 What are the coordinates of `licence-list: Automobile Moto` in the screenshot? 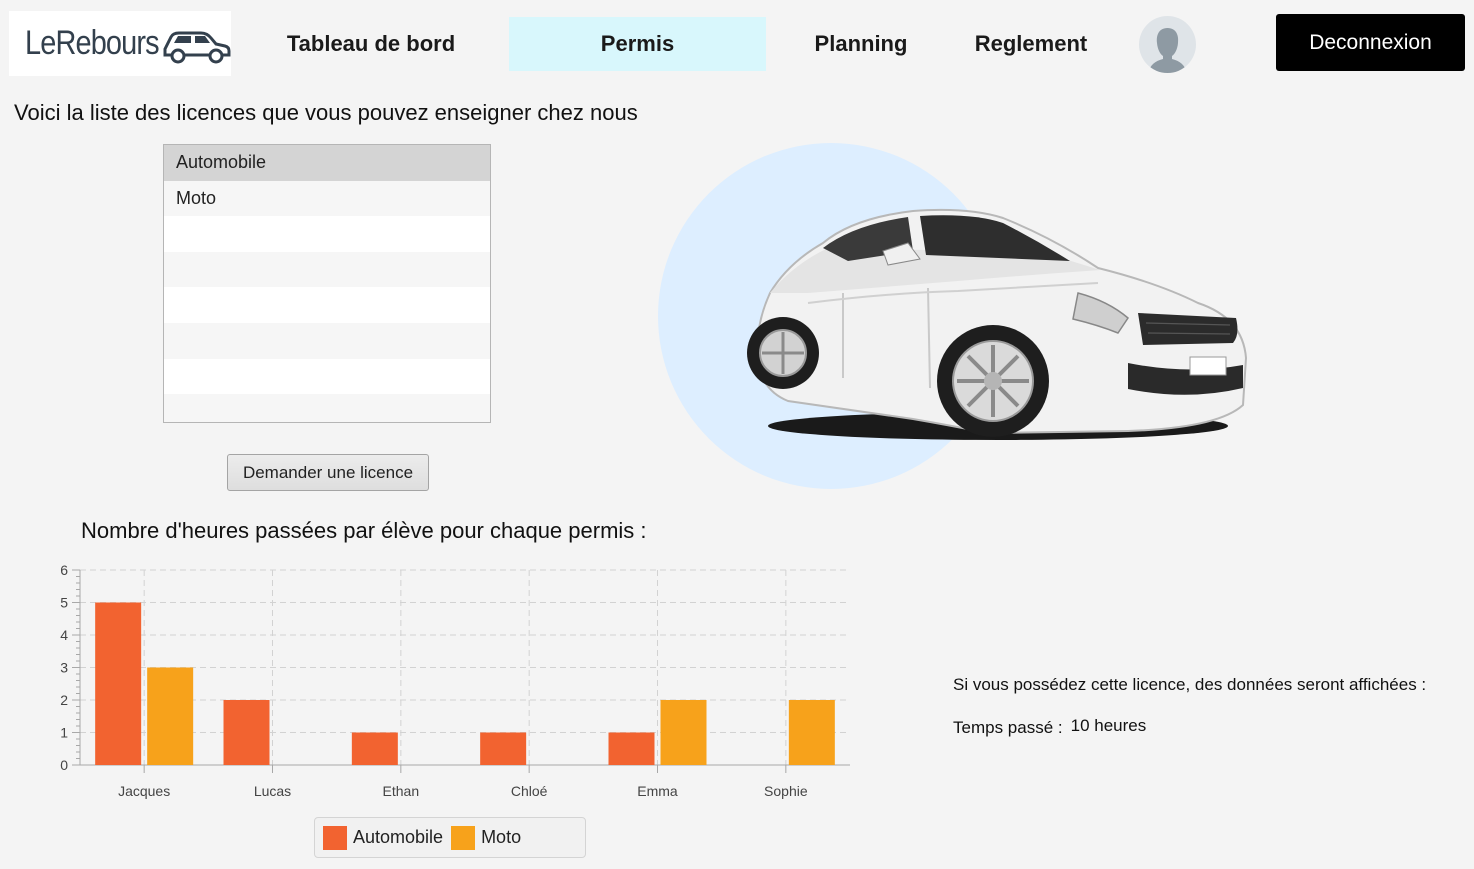 It's located at (327, 283).